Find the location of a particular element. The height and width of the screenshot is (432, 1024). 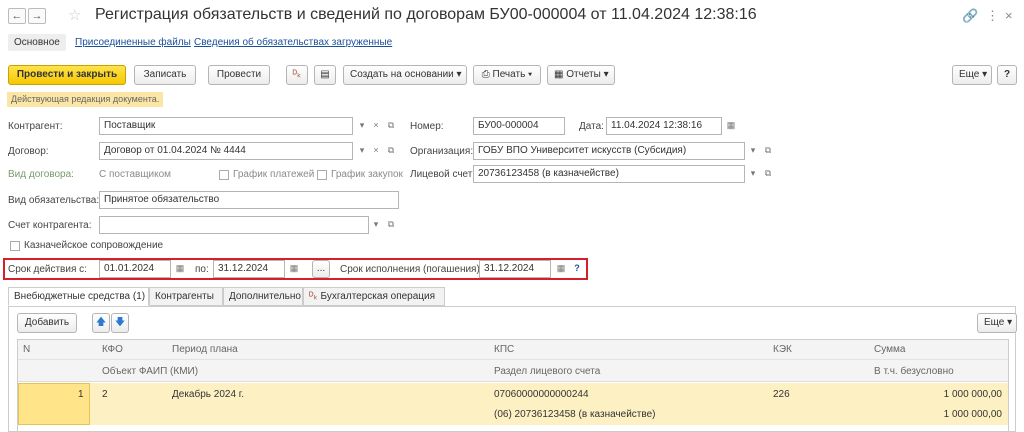

print-button: ⎙ Печать ▾ is located at coordinates (507, 75).